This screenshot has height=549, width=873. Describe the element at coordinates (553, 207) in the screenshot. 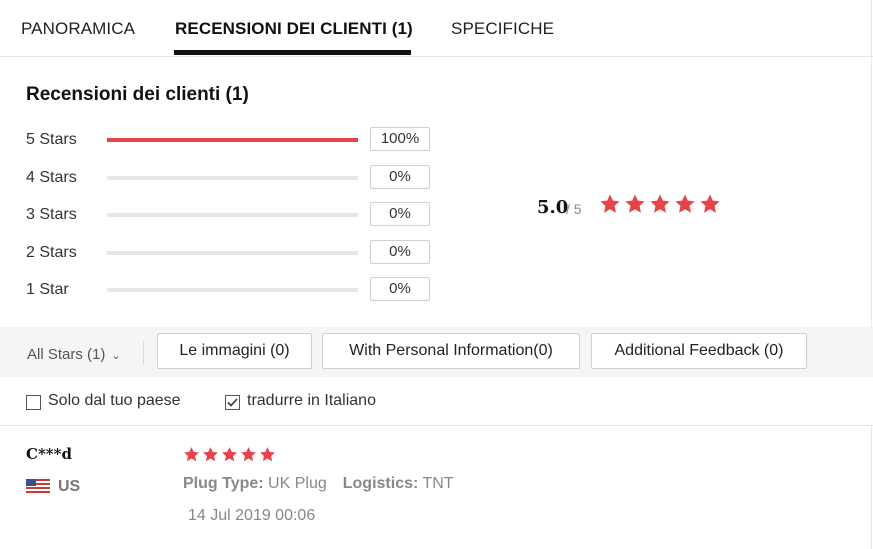

I see `average-score: 5.0` at that location.